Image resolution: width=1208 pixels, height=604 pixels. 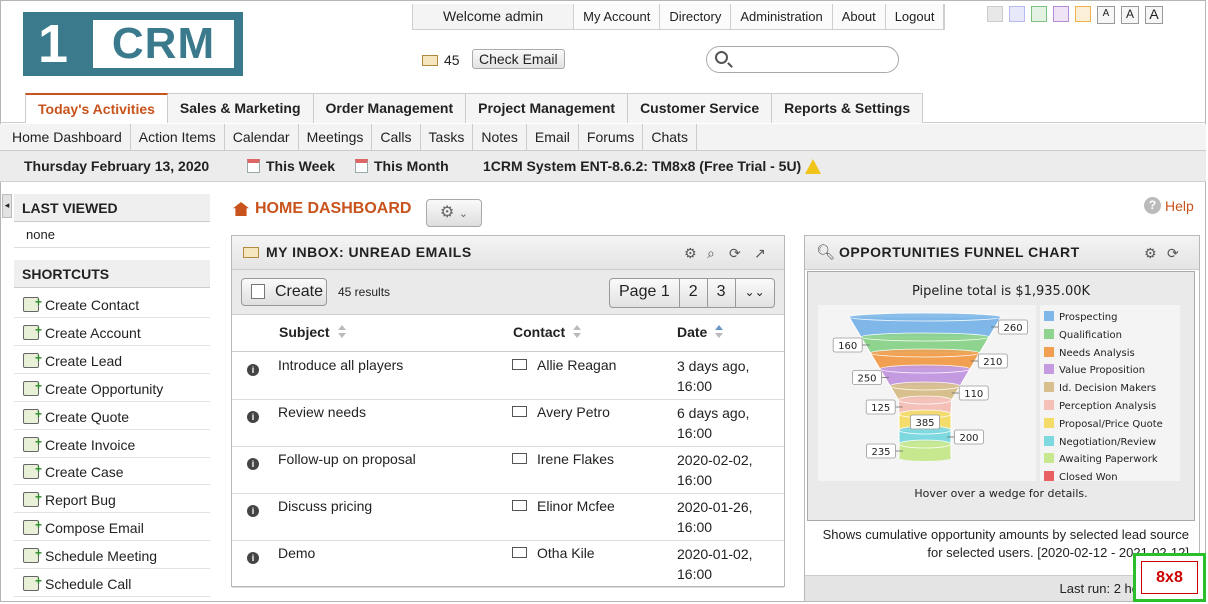 I want to click on font-size-medium-button: A, so click(x=1130, y=15).